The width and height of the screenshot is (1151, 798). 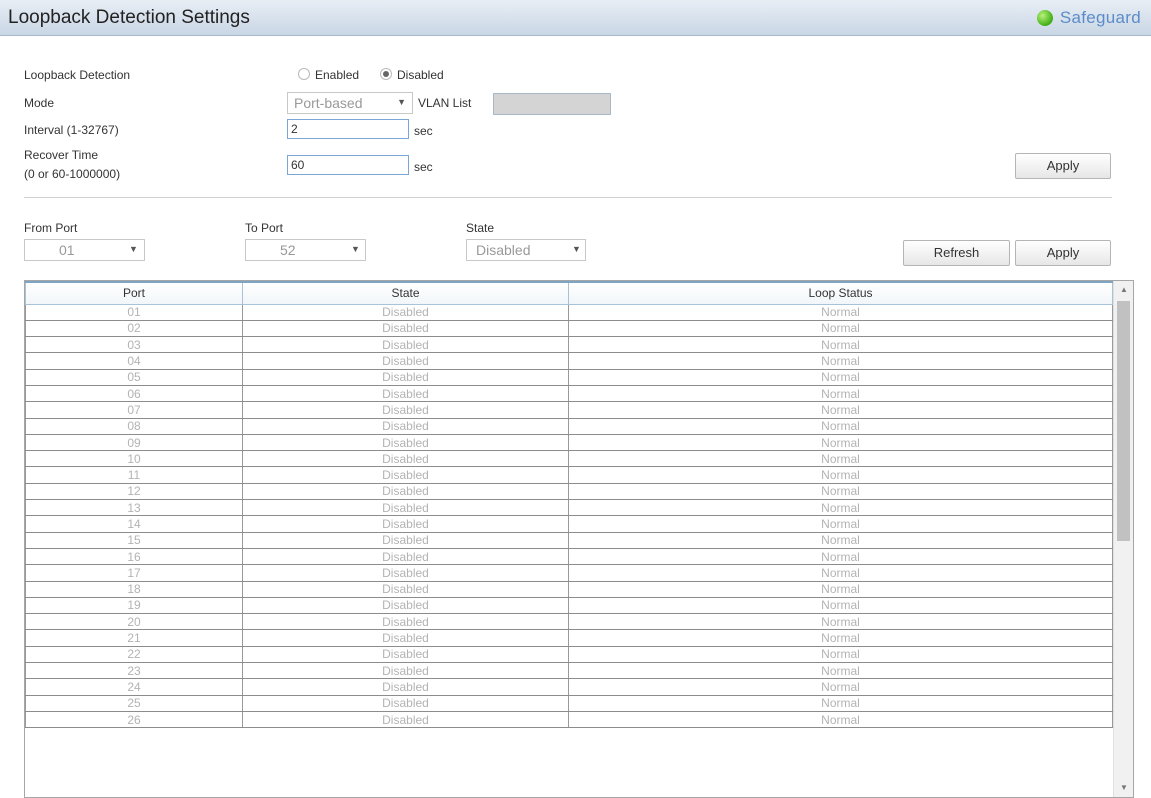 I want to click on port-cell: 03, so click(x=134, y=345).